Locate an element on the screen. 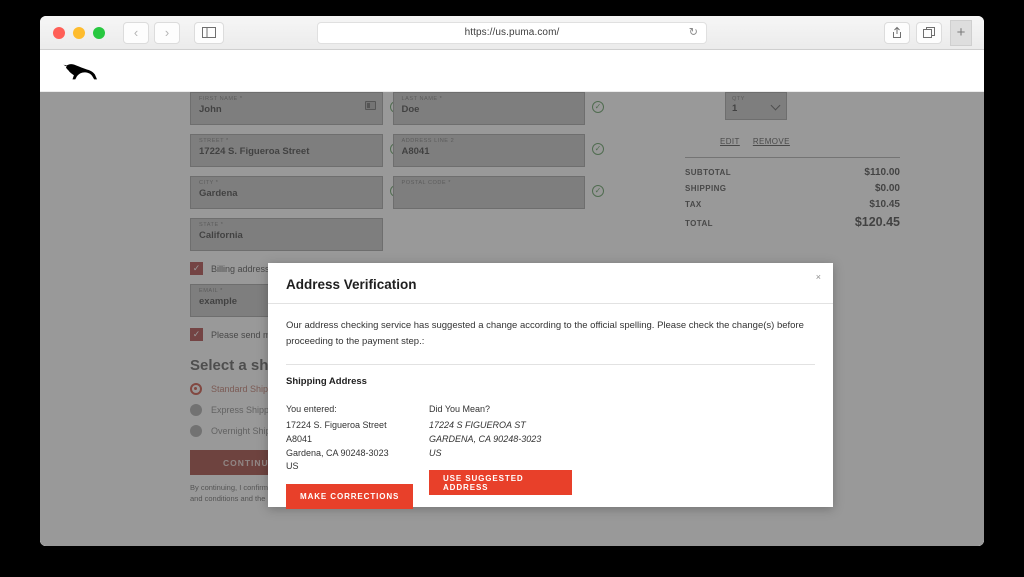  puma-logo is located at coordinates (83, 71).